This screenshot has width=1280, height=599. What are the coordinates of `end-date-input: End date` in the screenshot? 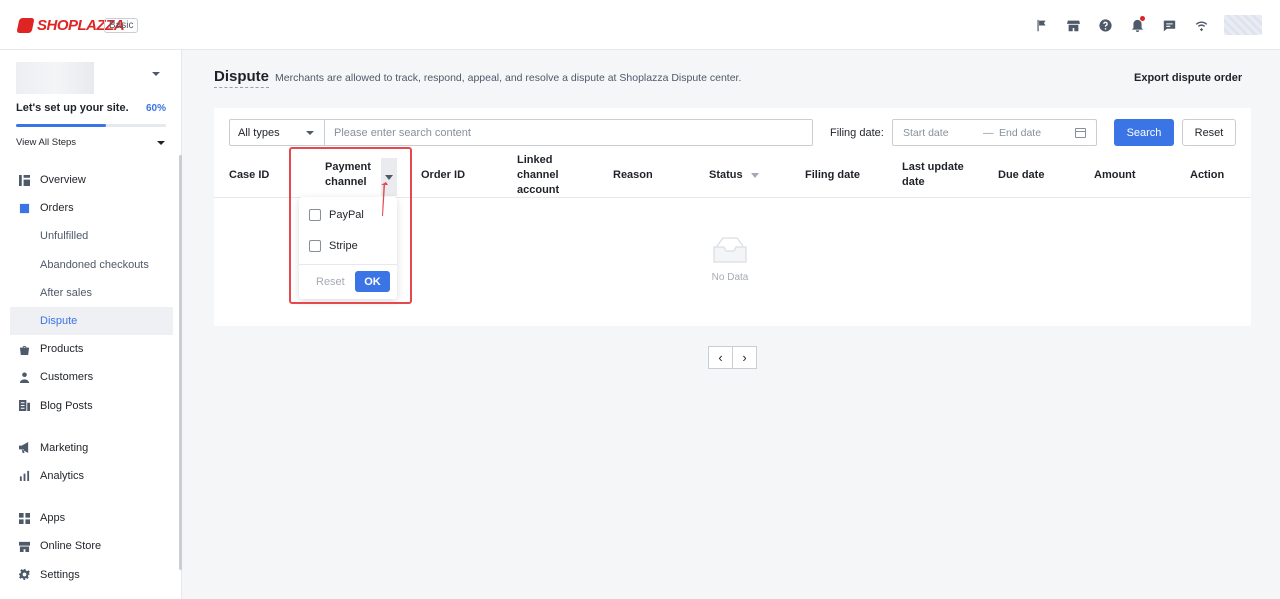 It's located at (1037, 133).